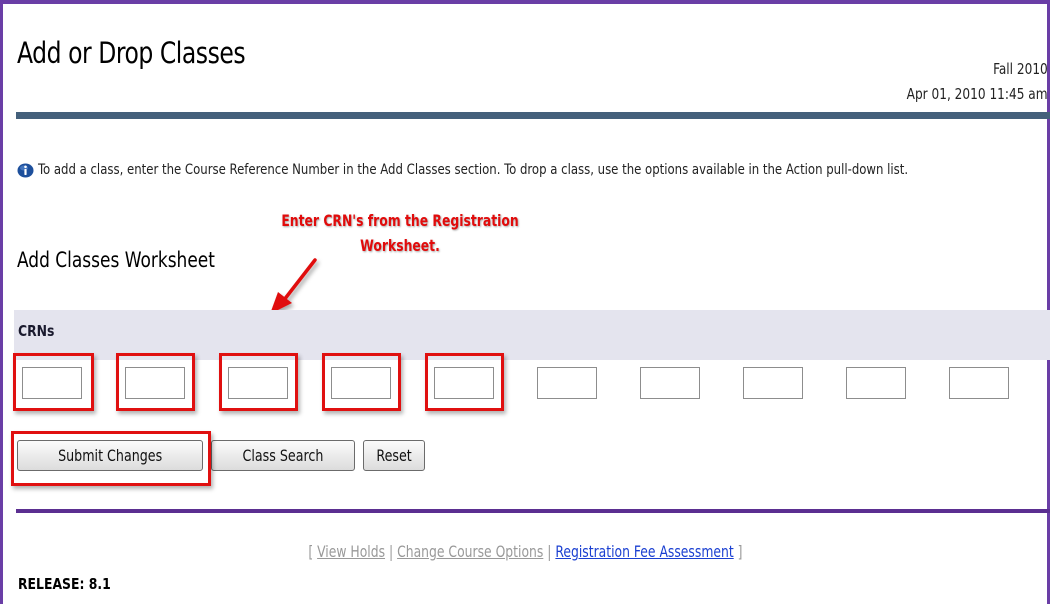 The height and width of the screenshot is (604, 1050). I want to click on term-label: Fall 2010, so click(1020, 69).